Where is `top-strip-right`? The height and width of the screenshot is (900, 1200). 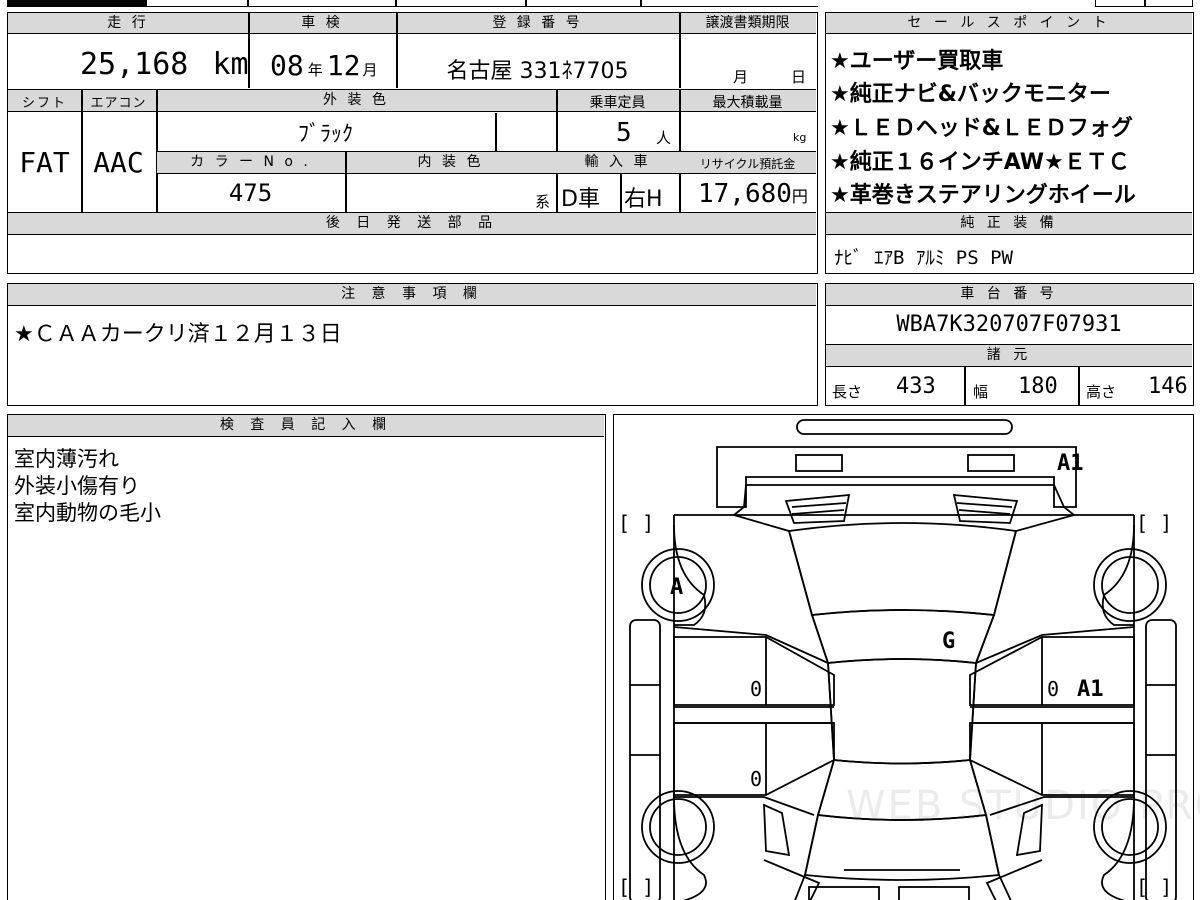 top-strip-right is located at coordinates (1144, 3).